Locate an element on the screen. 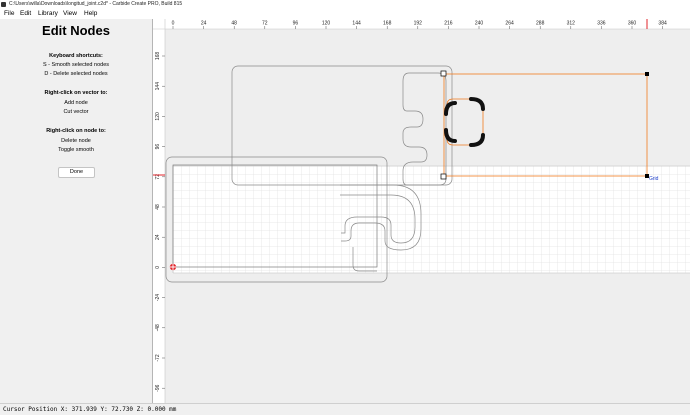  ruler-x-label: 360 is located at coordinates (632, 24).